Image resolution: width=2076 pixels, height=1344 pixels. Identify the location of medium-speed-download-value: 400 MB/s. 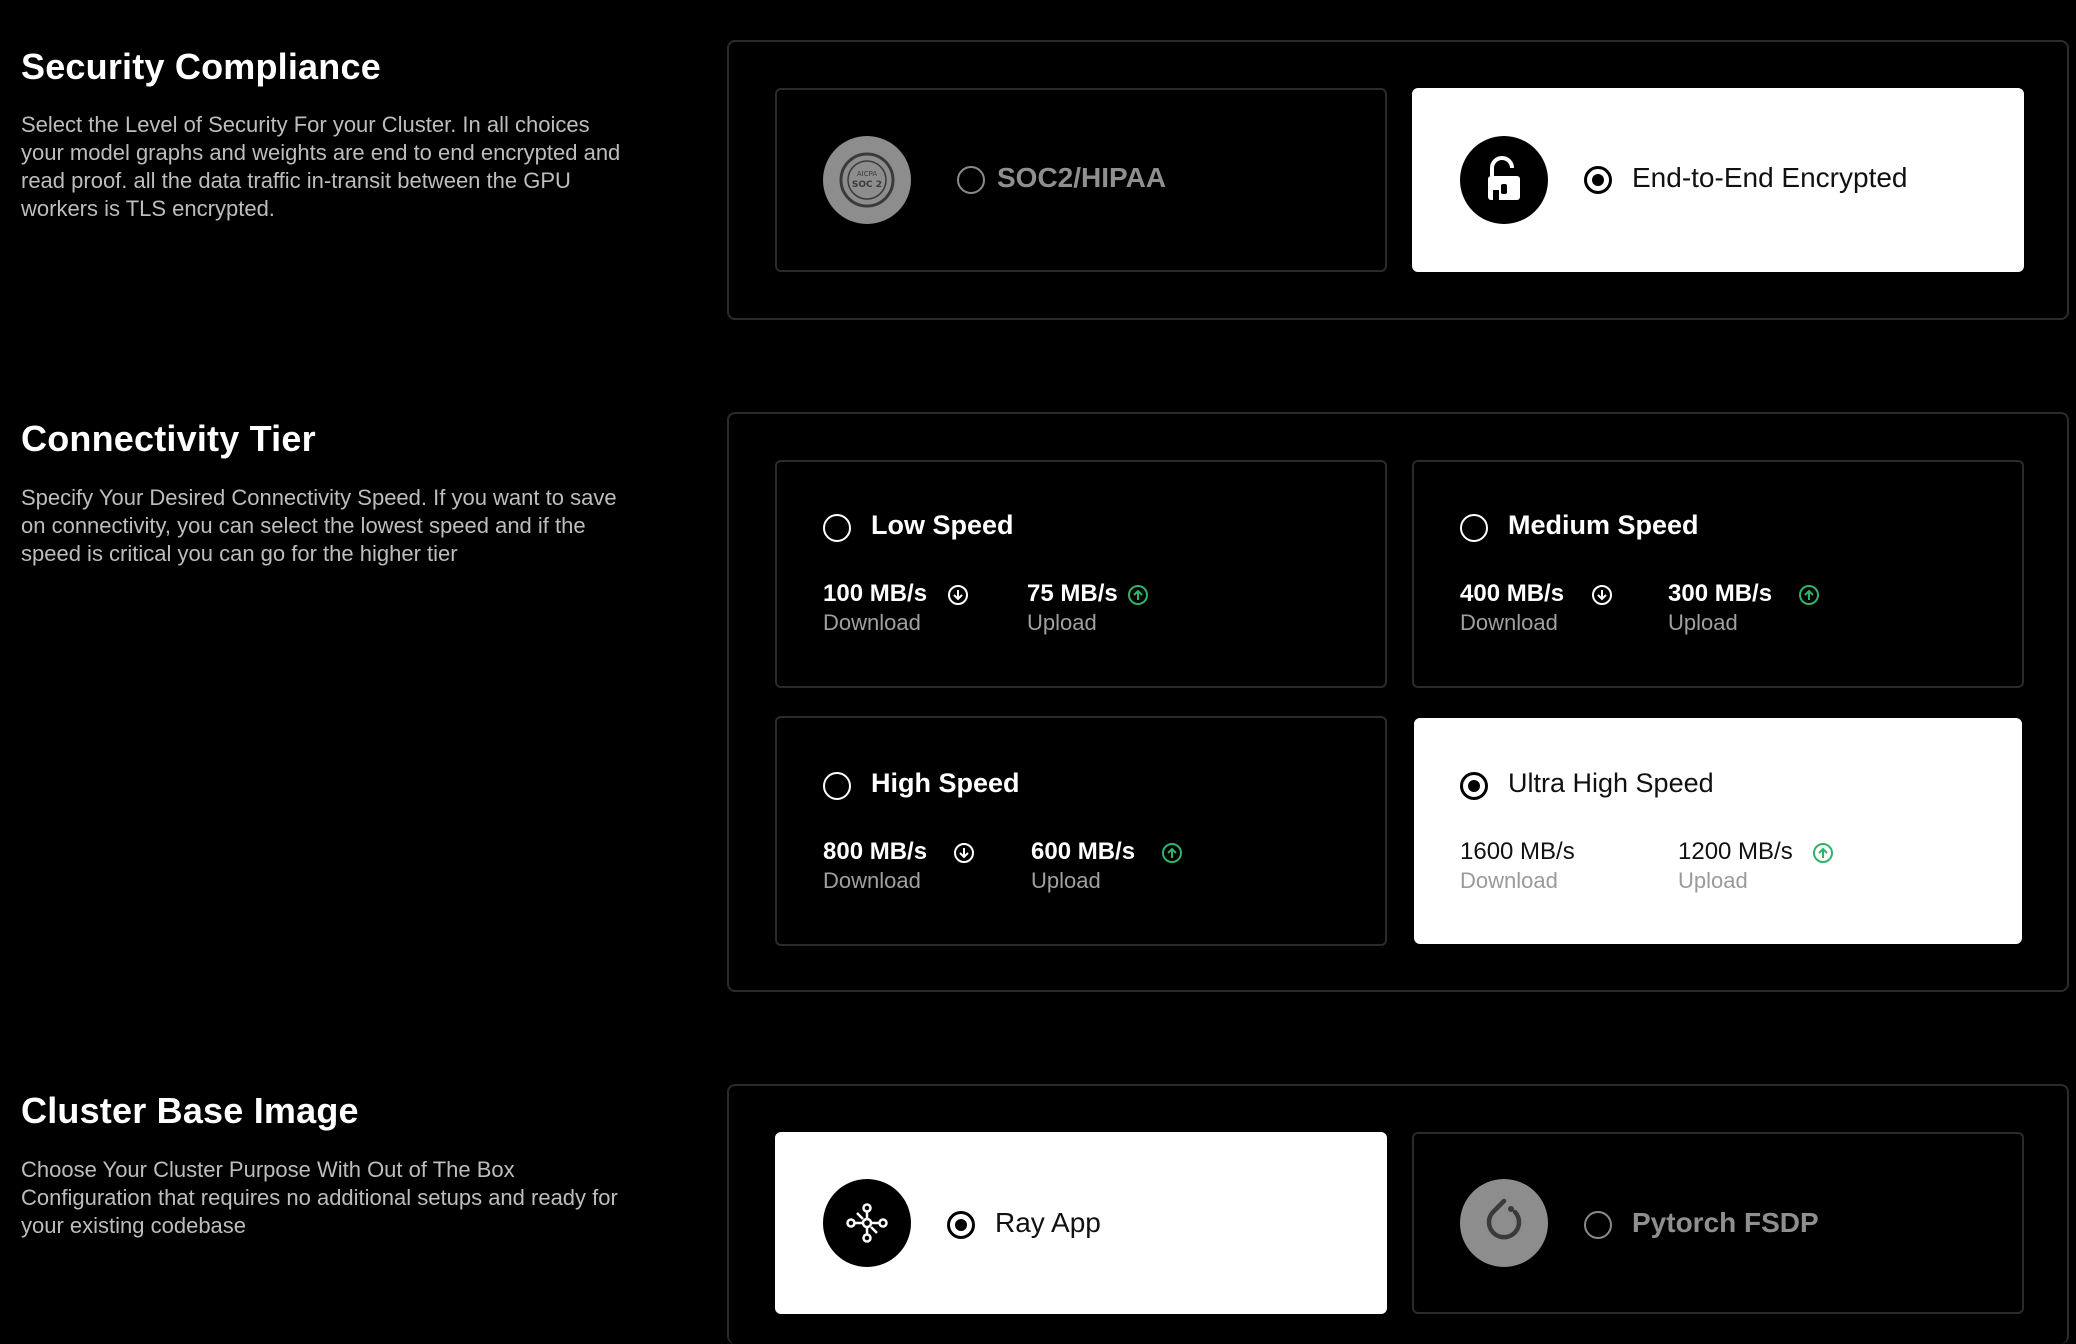
(1512, 593).